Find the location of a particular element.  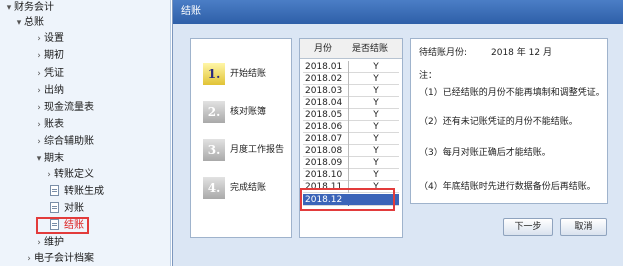

dialog-title: 结账 is located at coordinates (398, 12).